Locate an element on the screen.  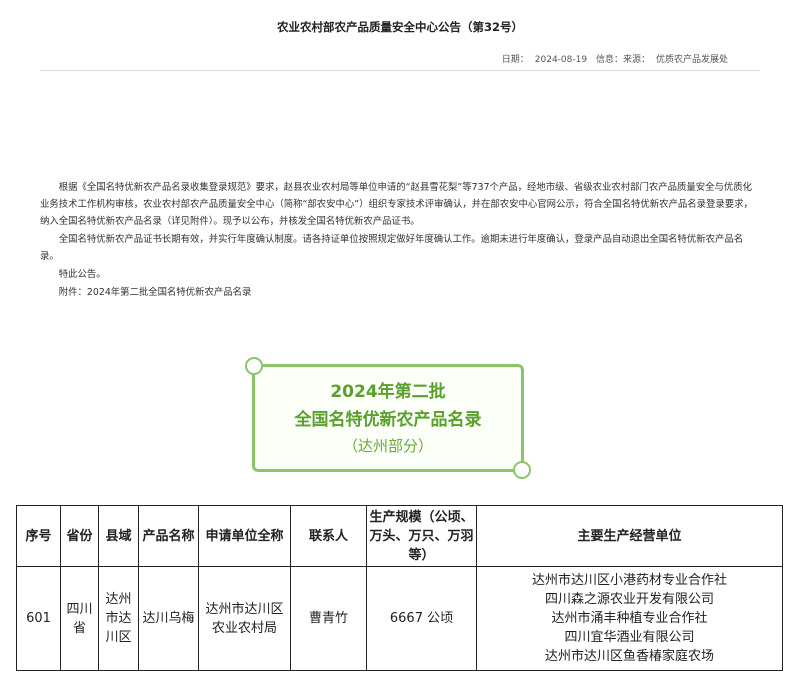
title-divider is located at coordinates (400, 70).